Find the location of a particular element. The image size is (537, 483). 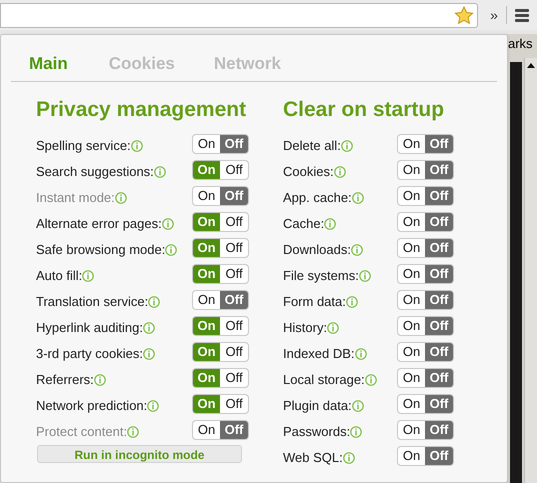

scrollbar is located at coordinates (530, 270).